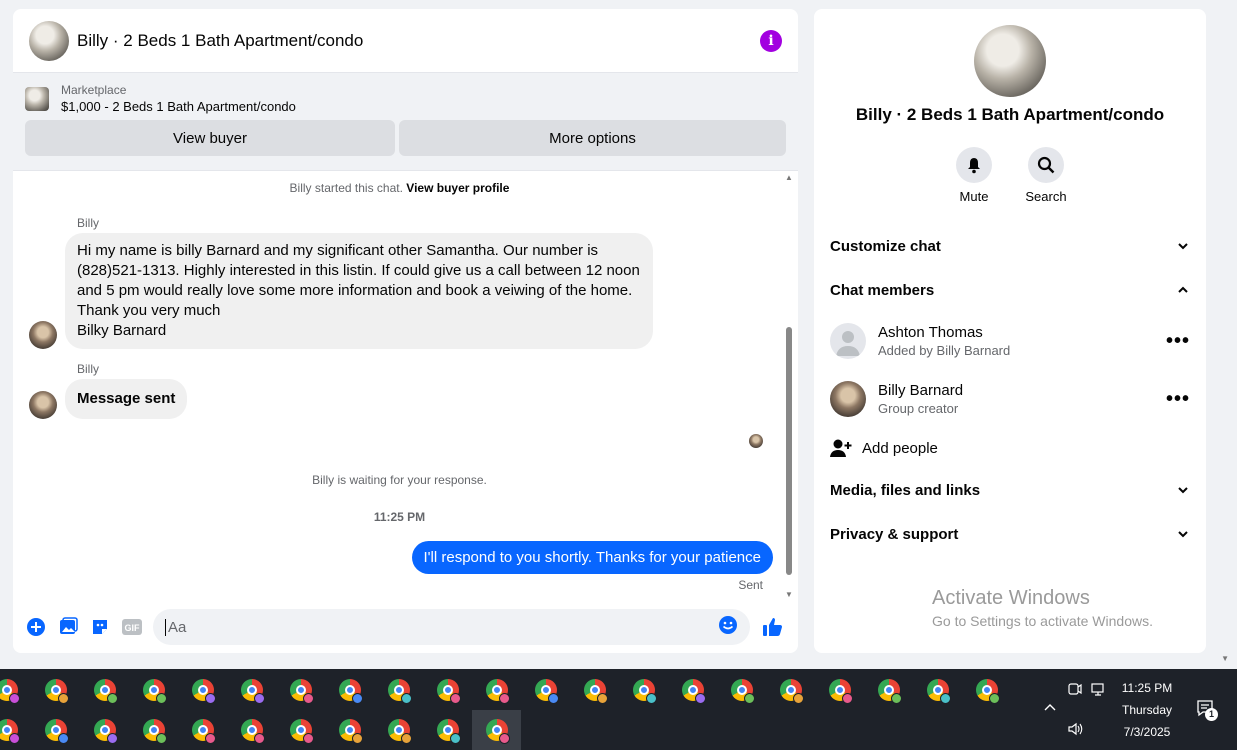 Image resolution: width=1237 pixels, height=750 pixels. Describe the element at coordinates (1010, 399) in the screenshot. I see `member-row: Billy Barnard Group creator •••` at that location.